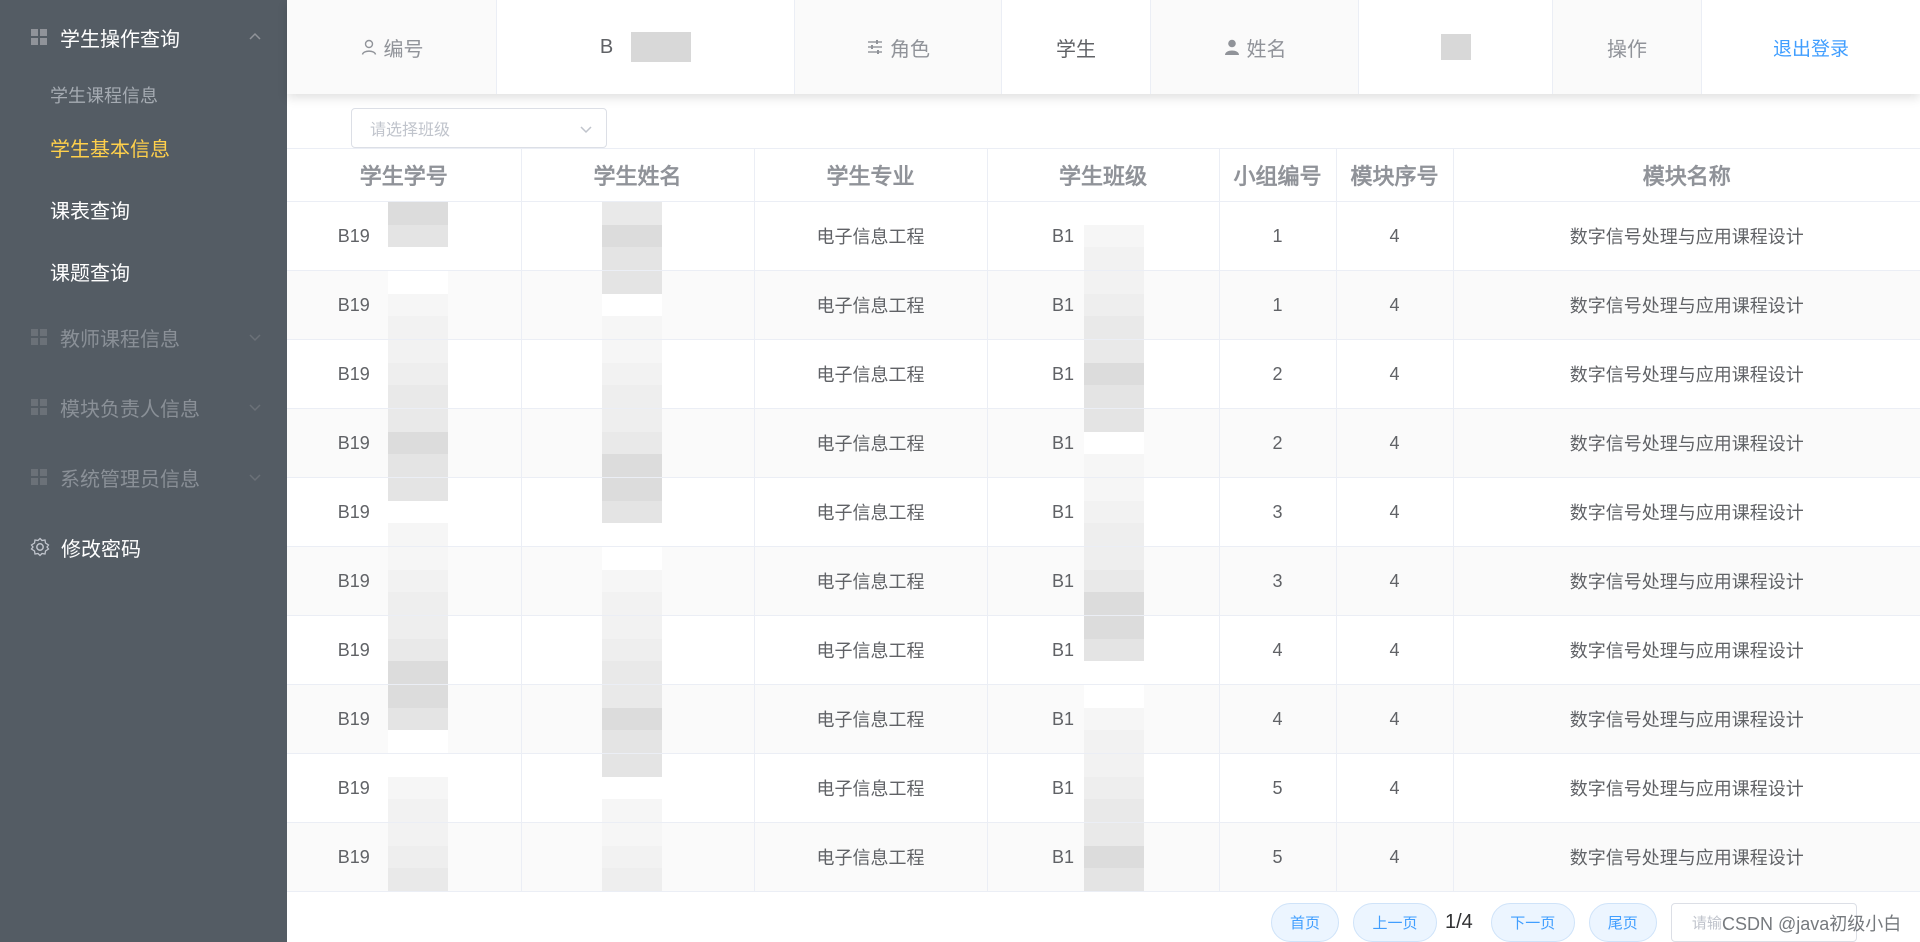 Image resolution: width=1920 pixels, height=942 pixels. I want to click on action-label: 操作, so click(1627, 49).